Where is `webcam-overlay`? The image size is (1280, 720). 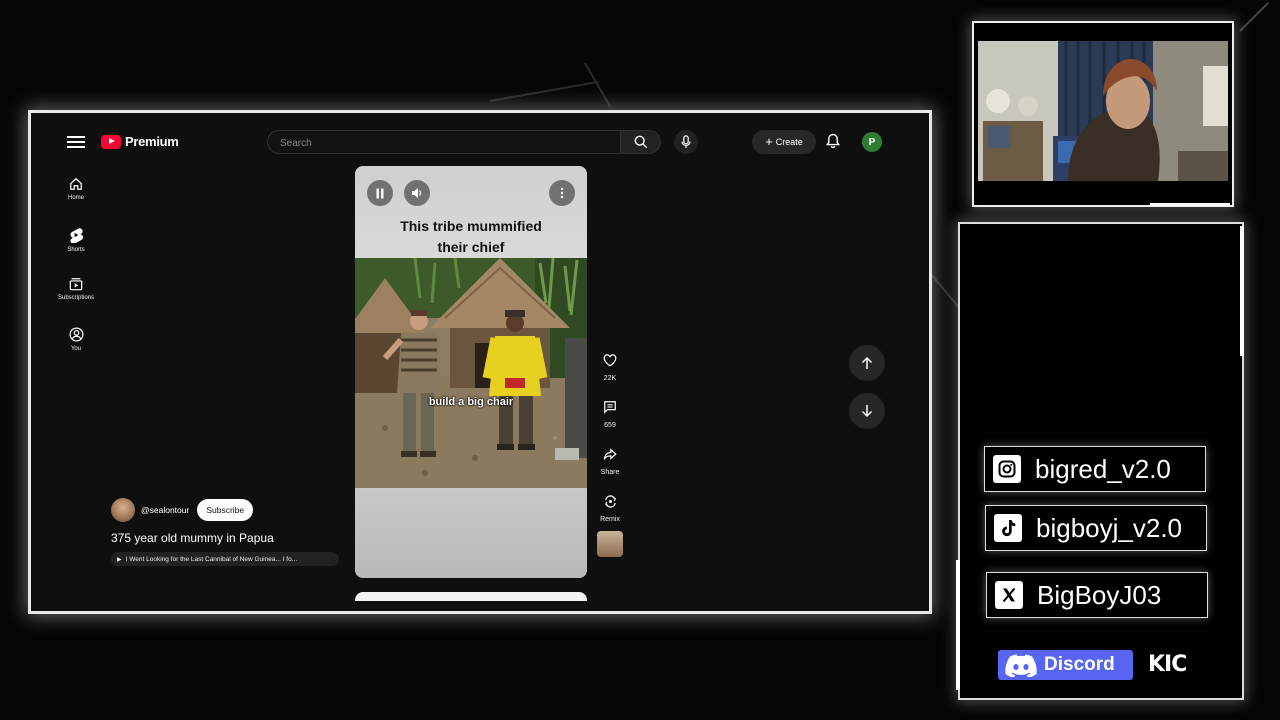
webcam-overlay is located at coordinates (1103, 114).